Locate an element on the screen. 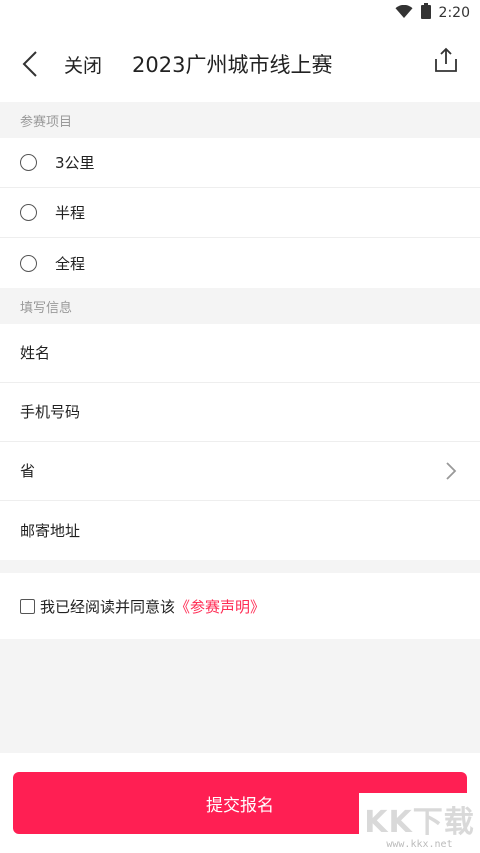  chevron-left-icon is located at coordinates (29, 64).